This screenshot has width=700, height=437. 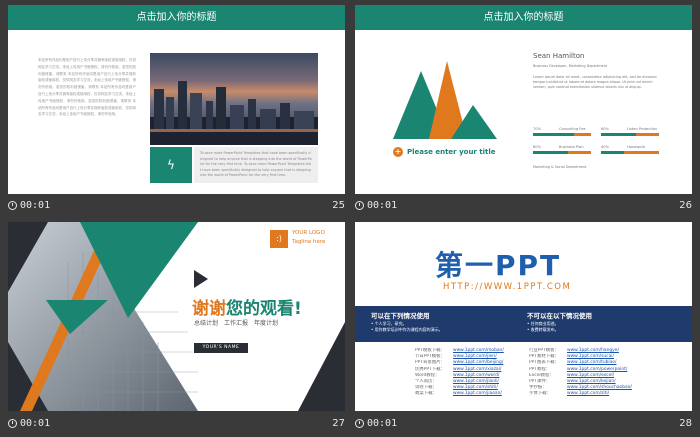 What do you see at coordinates (523, 206) in the screenshot?
I see `slide-footer: 00:01 26` at bounding box center [523, 206].